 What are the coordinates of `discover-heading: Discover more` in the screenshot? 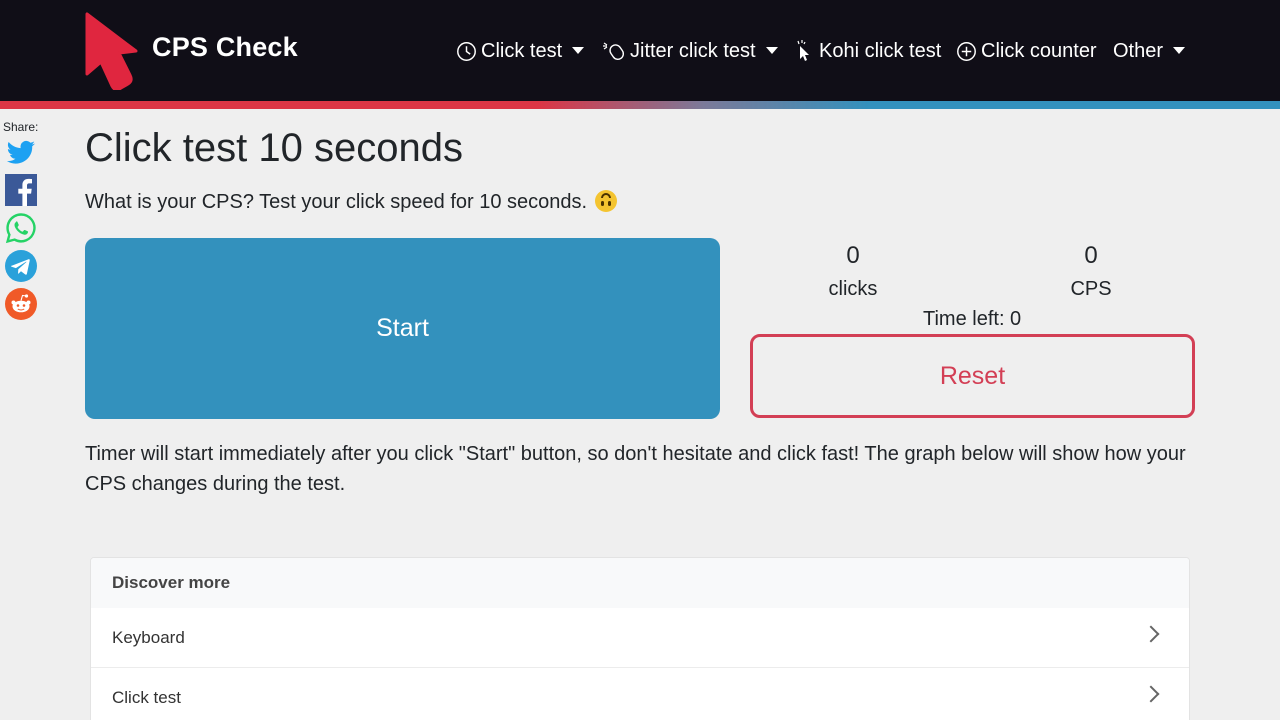 It's located at (640, 583).